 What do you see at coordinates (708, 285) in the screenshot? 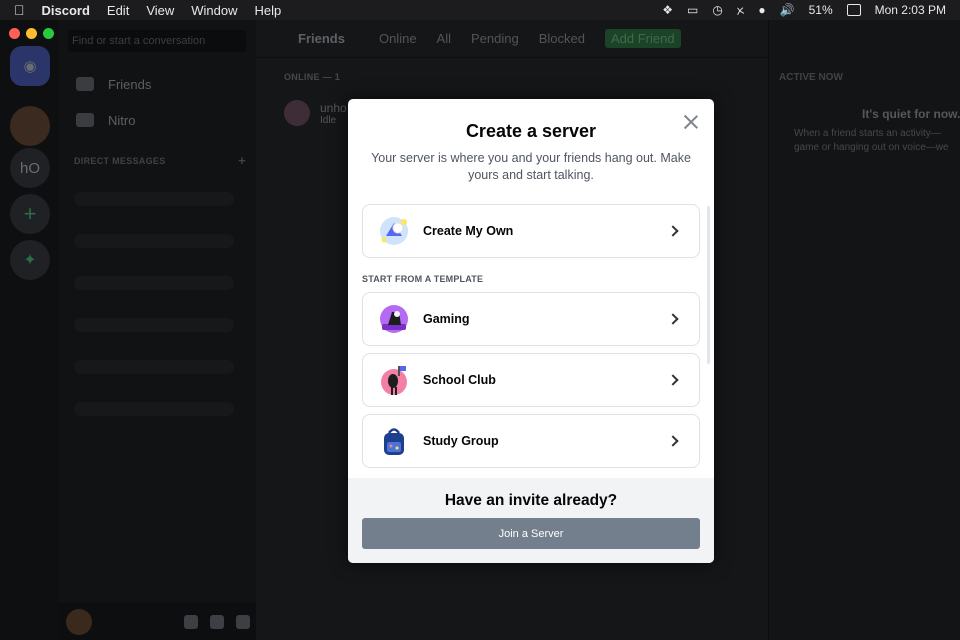
I see `modal-scrollbar` at bounding box center [708, 285].